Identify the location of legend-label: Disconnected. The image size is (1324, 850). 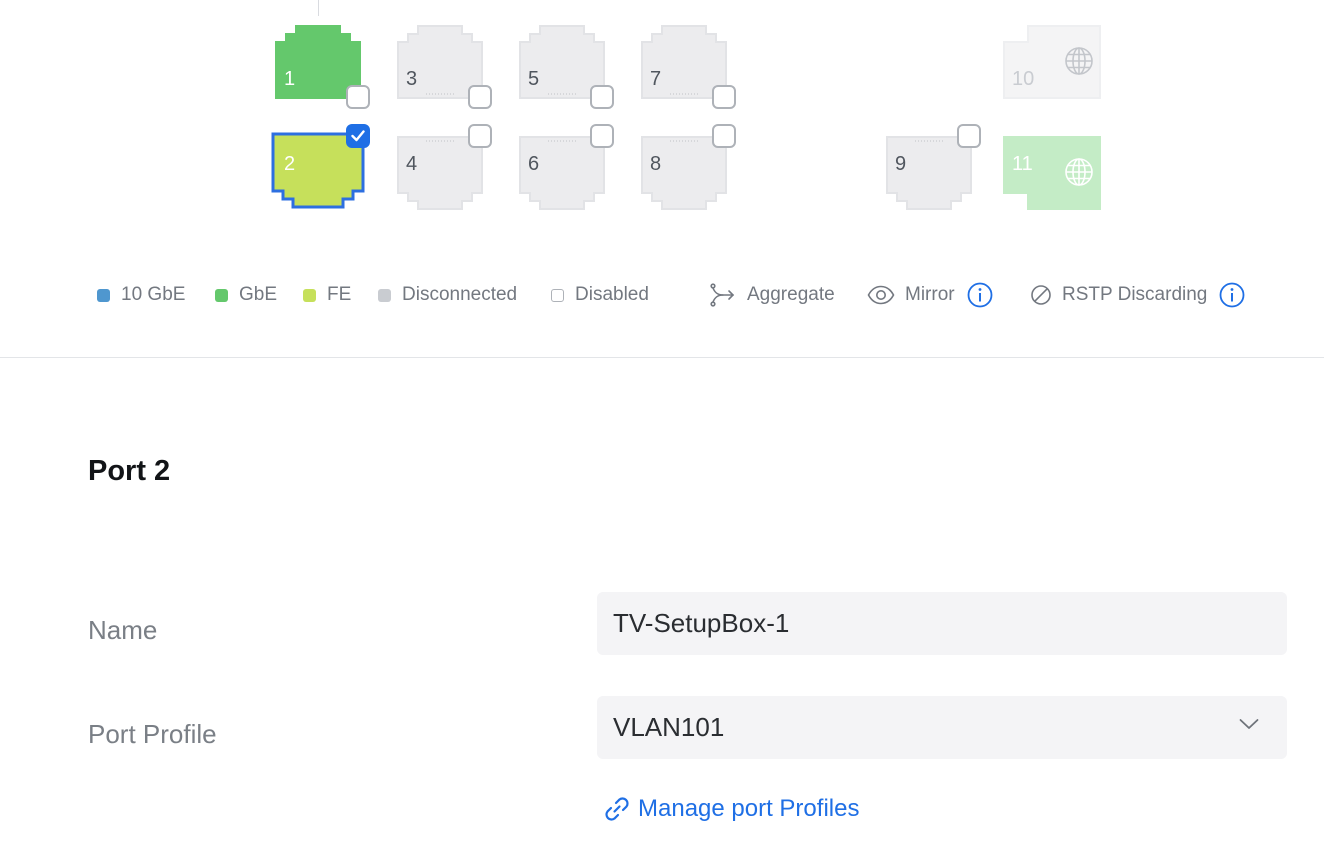
(460, 294).